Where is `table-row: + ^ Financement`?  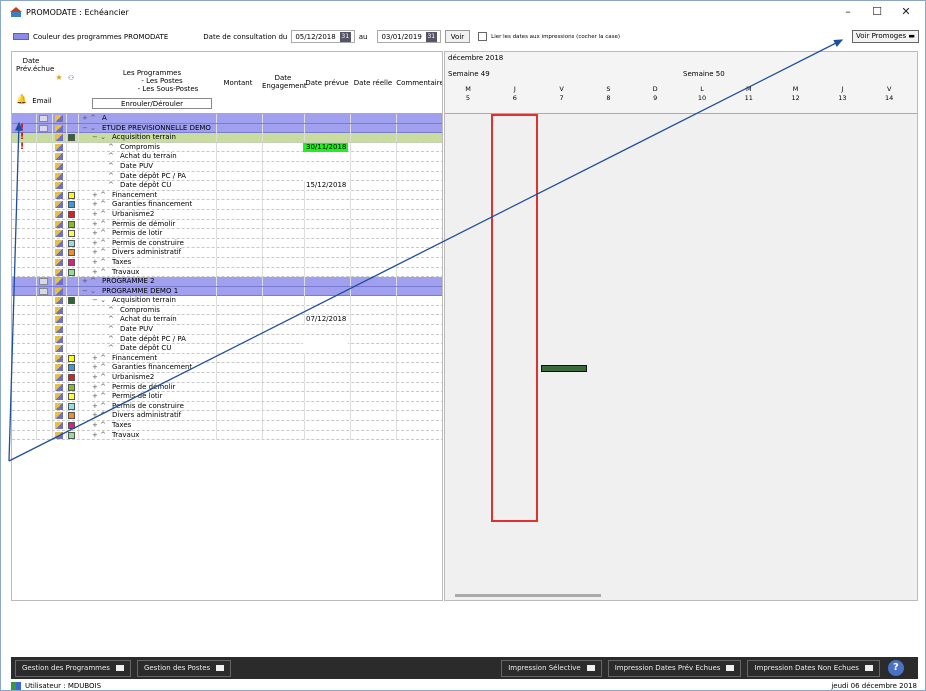 table-row: + ^ Financement is located at coordinates (227, 195).